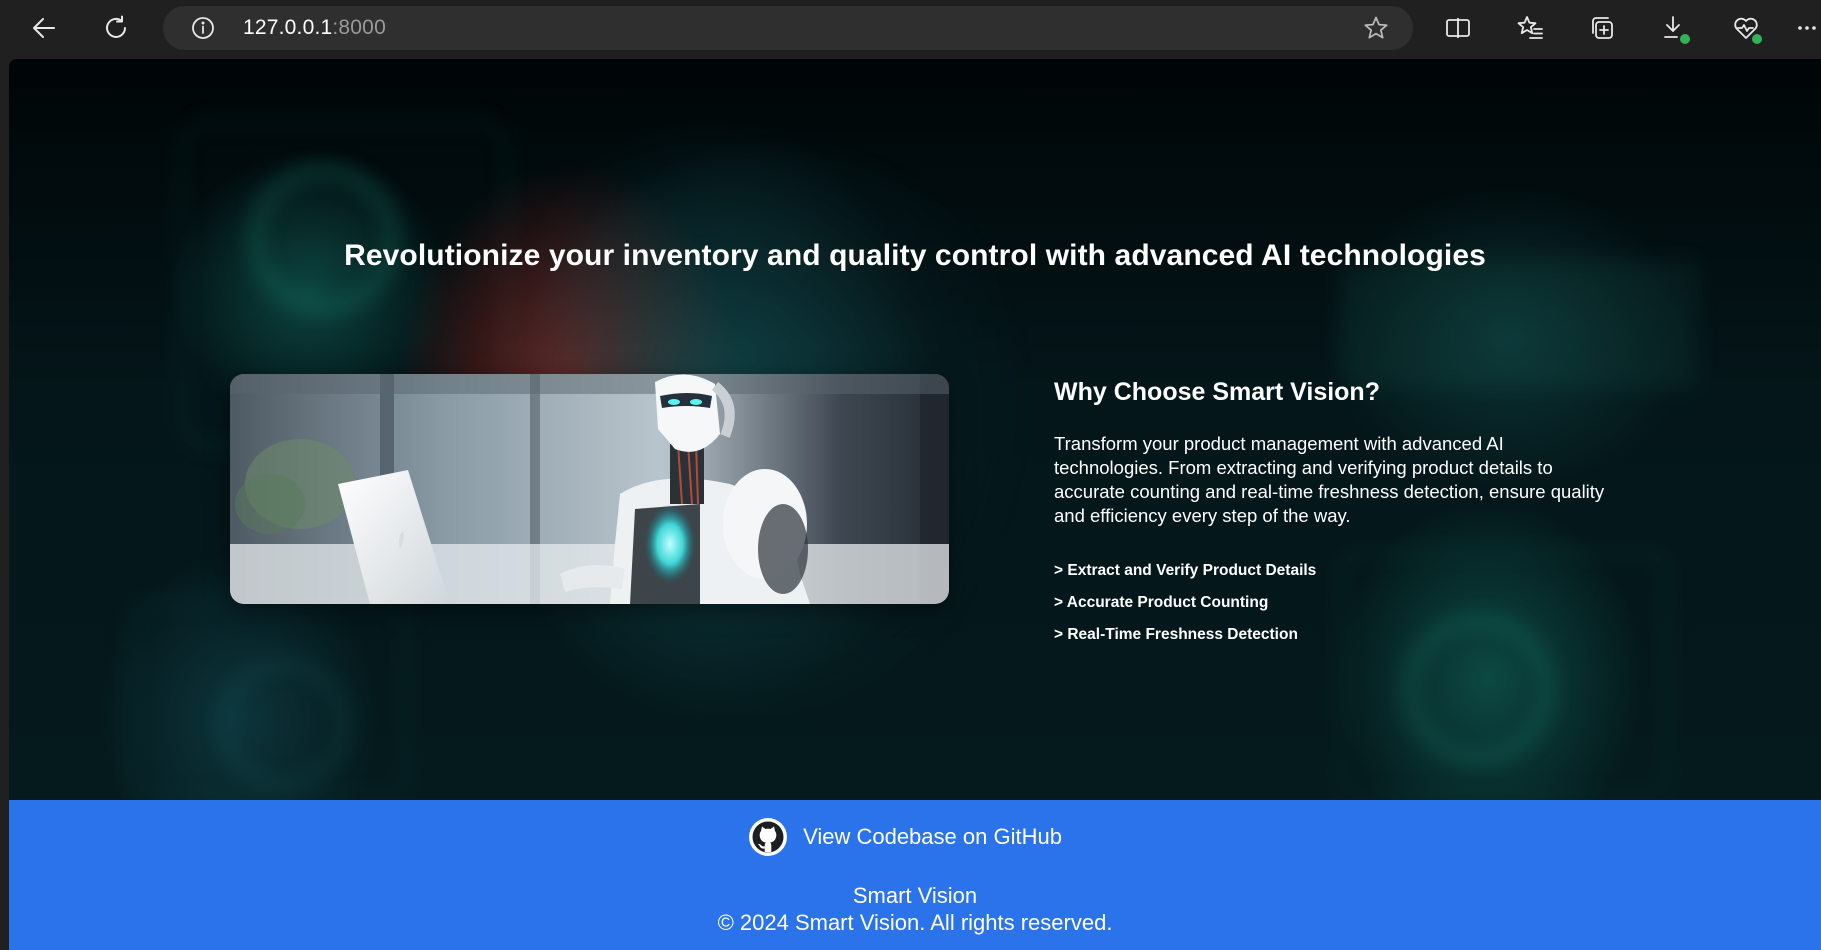  Describe the element at coordinates (203, 28) in the screenshot. I see `site-info-icon` at that location.